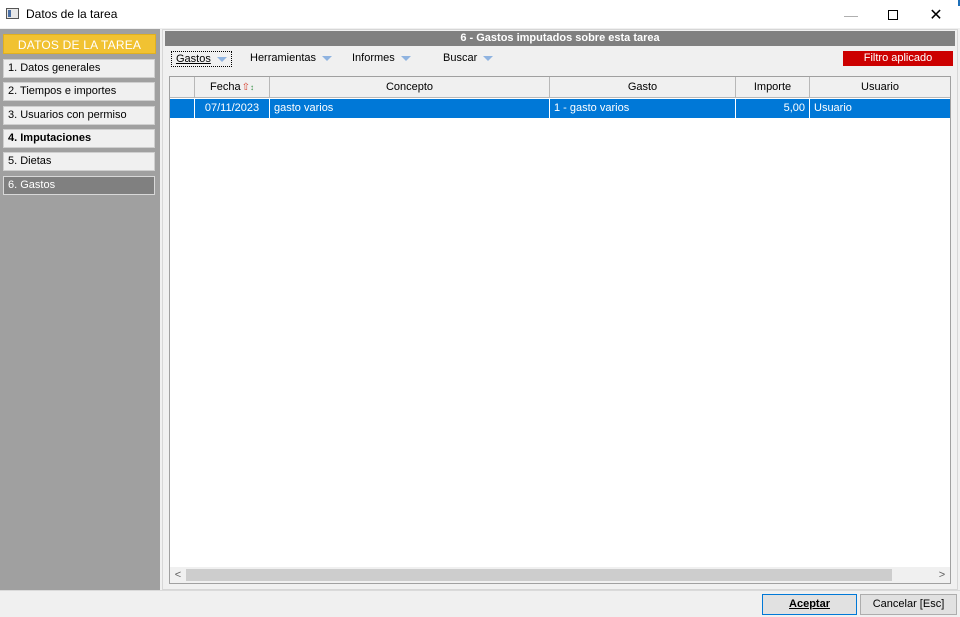 The height and width of the screenshot is (617, 960). What do you see at coordinates (880, 87) in the screenshot?
I see `column-header-usuario: Usuario` at bounding box center [880, 87].